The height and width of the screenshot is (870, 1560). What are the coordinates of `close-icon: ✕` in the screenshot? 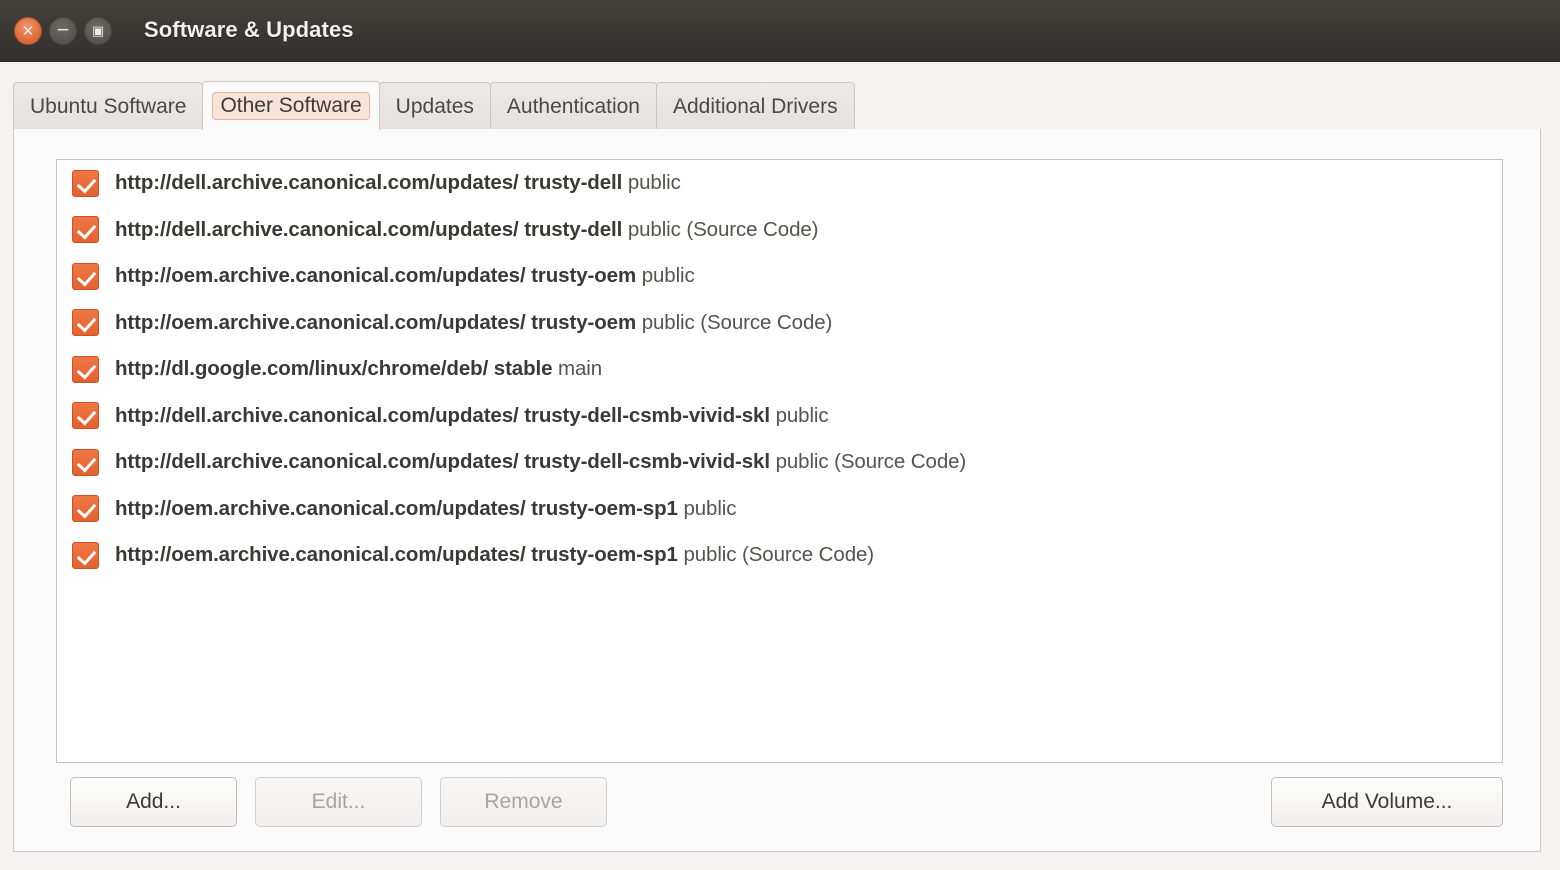 It's located at (28, 30).